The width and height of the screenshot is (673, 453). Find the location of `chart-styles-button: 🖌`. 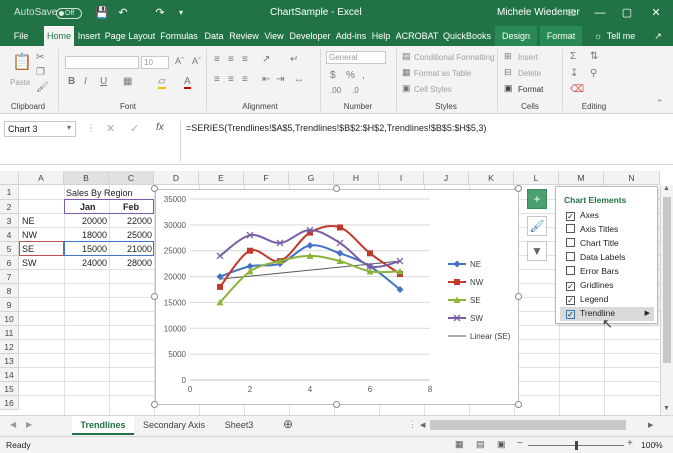

chart-styles-button: 🖌 is located at coordinates (537, 226).